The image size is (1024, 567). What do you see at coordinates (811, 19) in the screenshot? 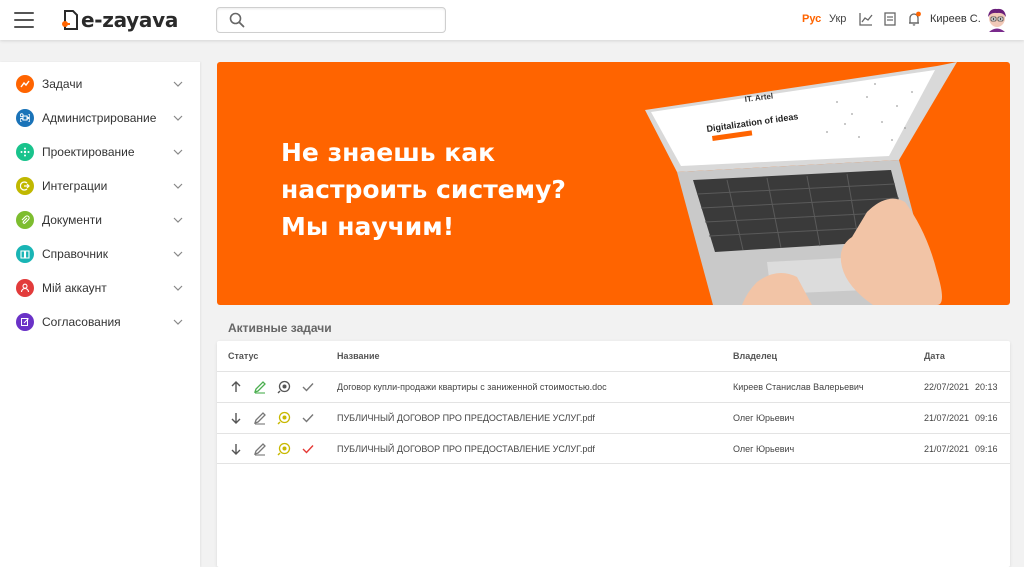
I see `language-ru: Рус` at bounding box center [811, 19].